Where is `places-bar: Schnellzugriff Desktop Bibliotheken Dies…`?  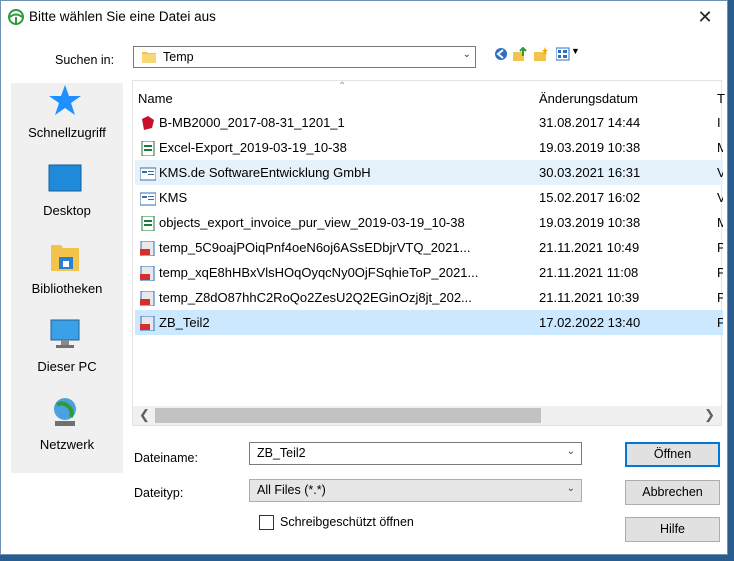
places-bar: Schnellzugriff Desktop Bibliotheken Dies… is located at coordinates (67, 278).